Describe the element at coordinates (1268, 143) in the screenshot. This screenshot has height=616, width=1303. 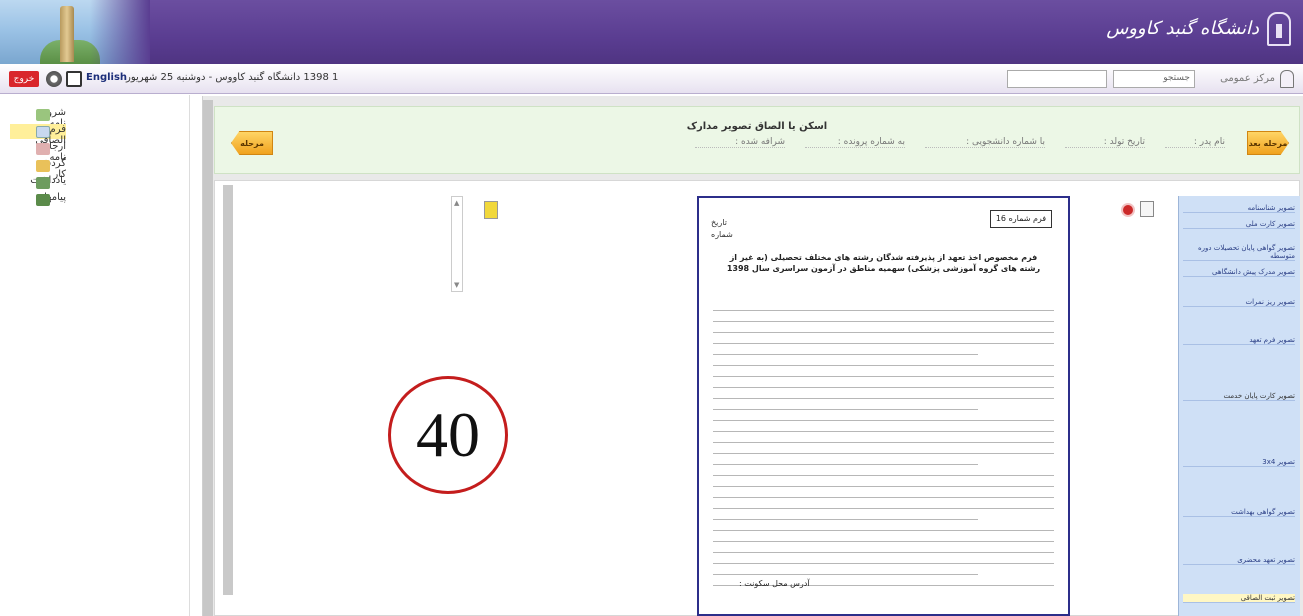
I see `next-step-button: مرحله بعد` at that location.